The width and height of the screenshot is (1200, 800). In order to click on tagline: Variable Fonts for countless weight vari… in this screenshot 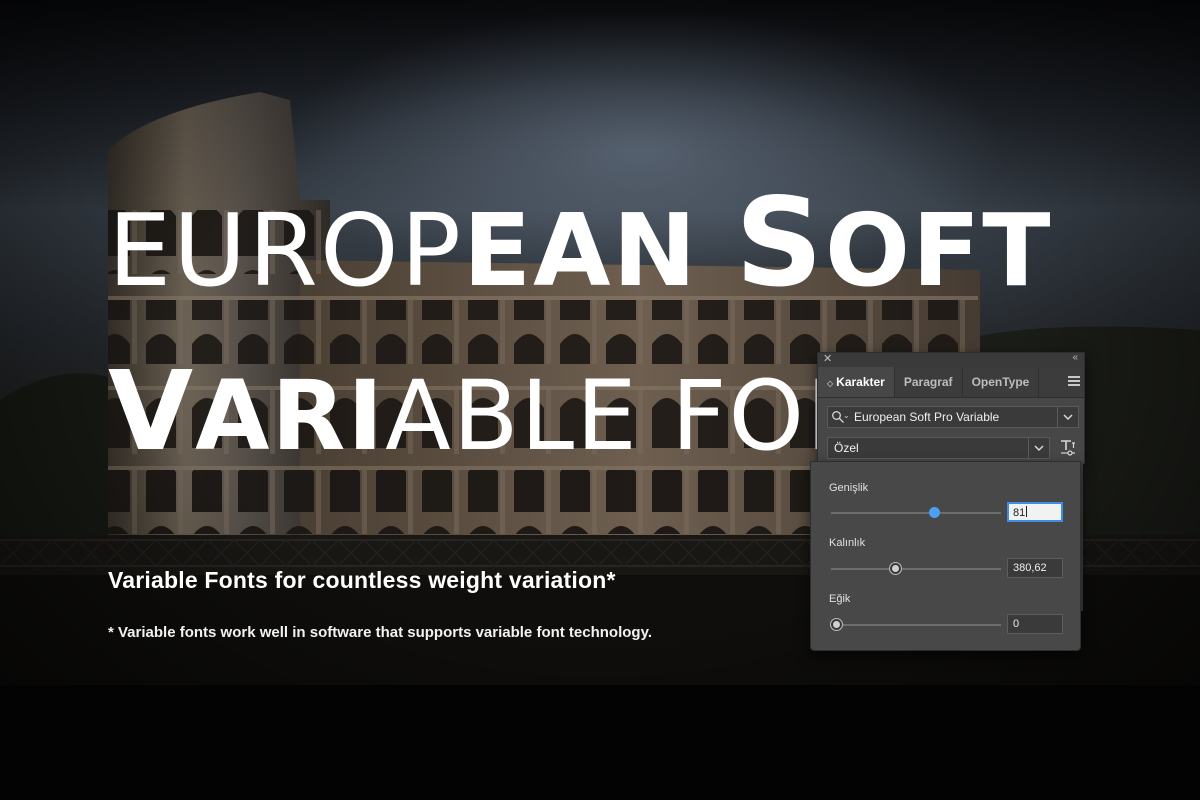, I will do `click(362, 580)`.